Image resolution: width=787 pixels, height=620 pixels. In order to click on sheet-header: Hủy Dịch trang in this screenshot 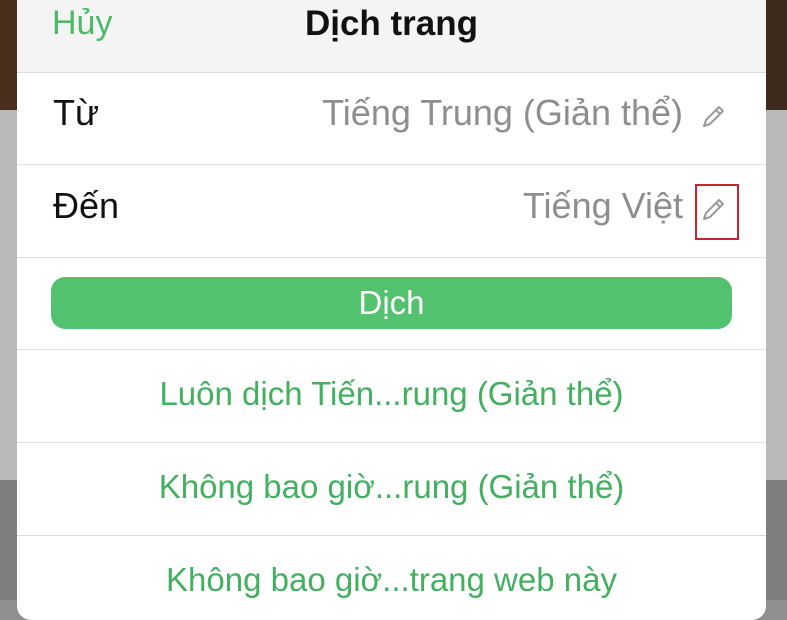, I will do `click(391, 36)`.